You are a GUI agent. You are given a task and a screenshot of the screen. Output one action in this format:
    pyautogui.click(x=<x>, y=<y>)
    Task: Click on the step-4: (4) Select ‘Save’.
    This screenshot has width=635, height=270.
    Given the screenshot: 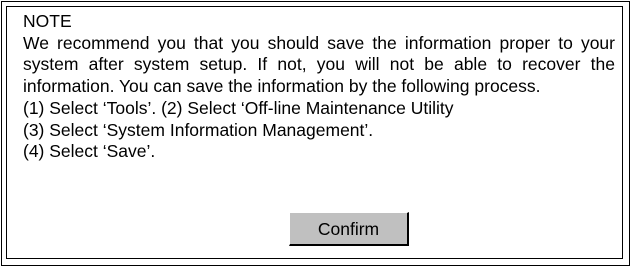 What is the action you would take?
    pyautogui.click(x=89, y=151)
    